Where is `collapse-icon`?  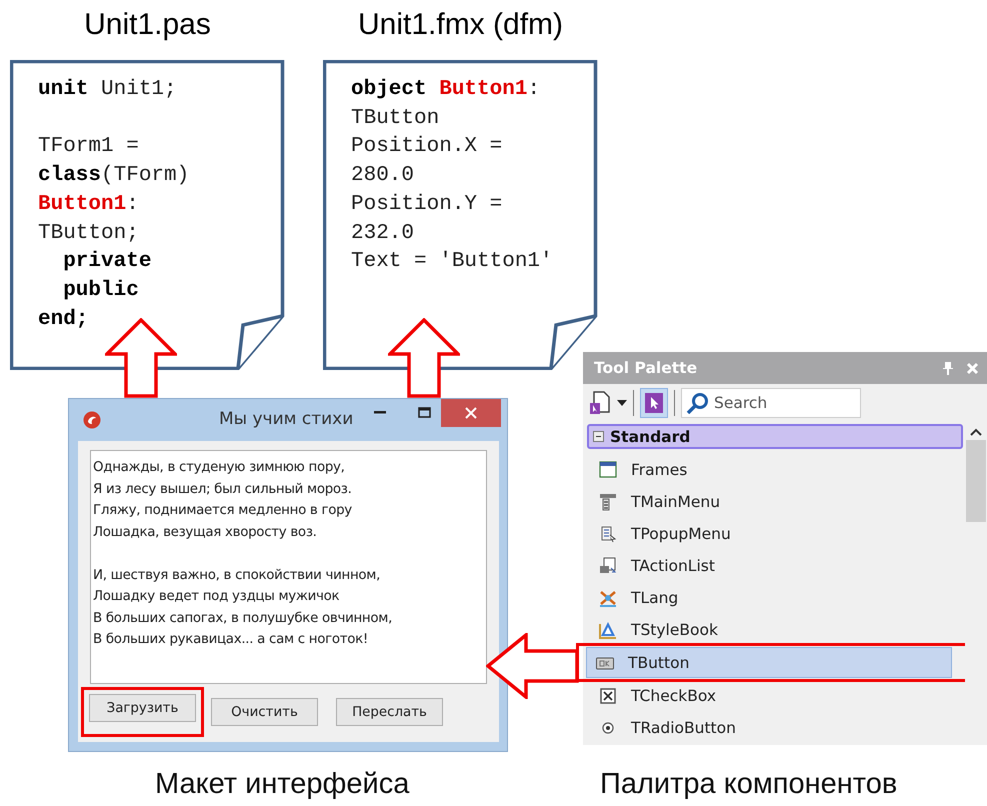
collapse-icon is located at coordinates (598, 436).